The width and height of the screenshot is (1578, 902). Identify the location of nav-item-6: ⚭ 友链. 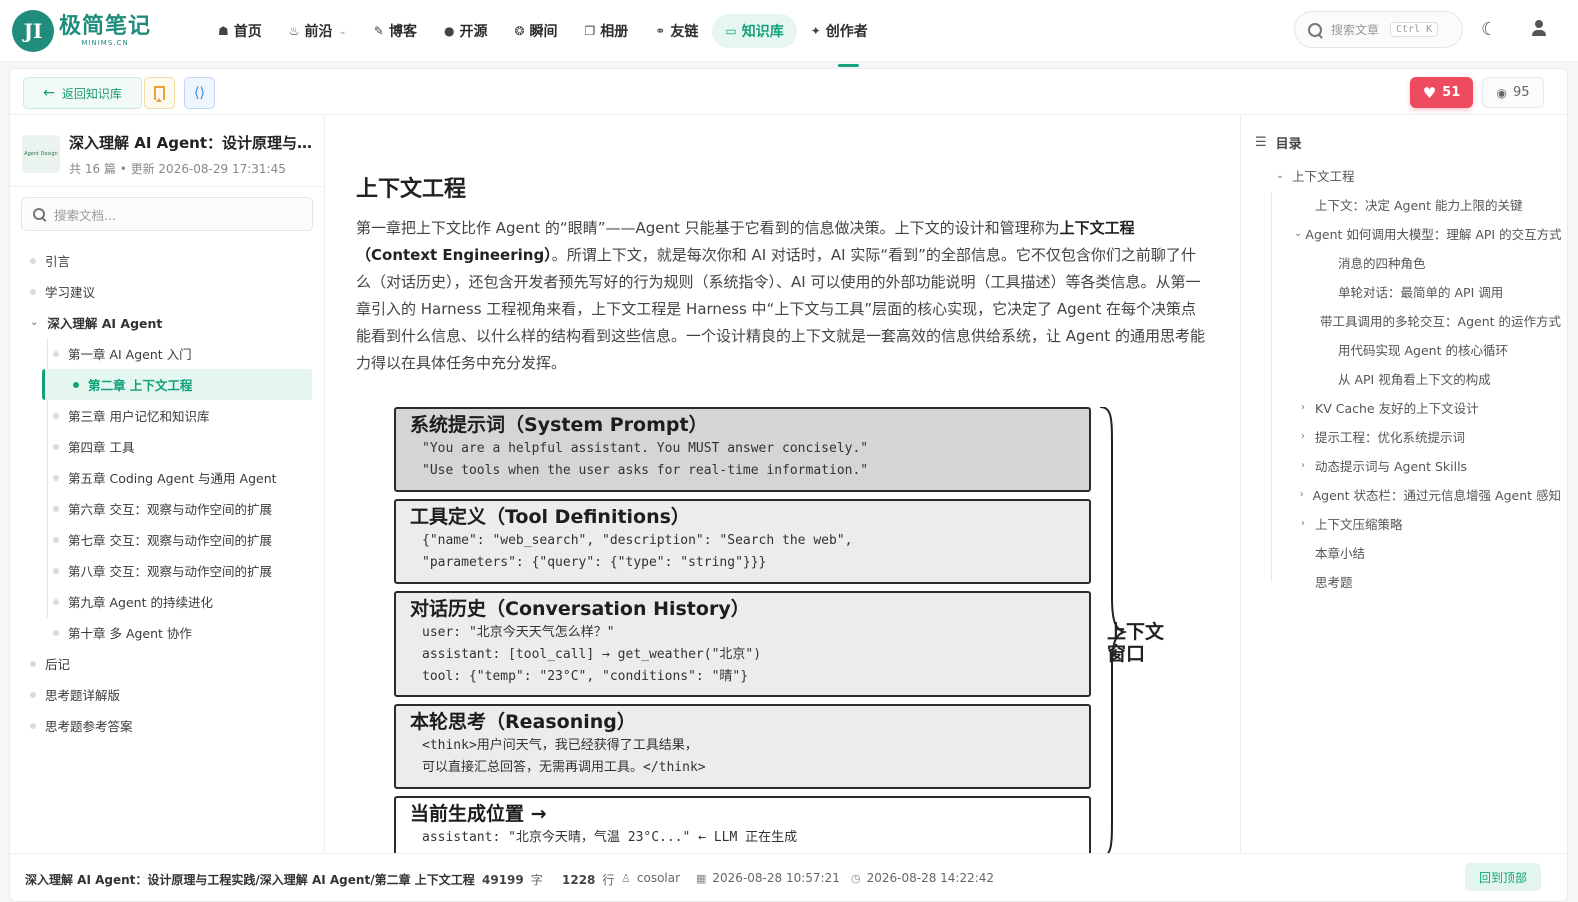
(676, 31).